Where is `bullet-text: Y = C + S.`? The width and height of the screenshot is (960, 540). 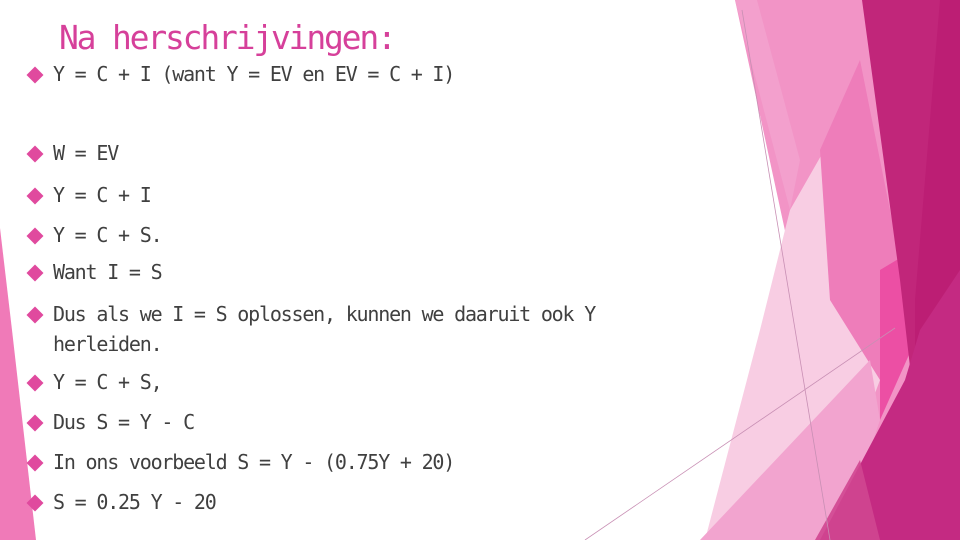
bullet-text: Y = C + S. is located at coordinates (108, 235).